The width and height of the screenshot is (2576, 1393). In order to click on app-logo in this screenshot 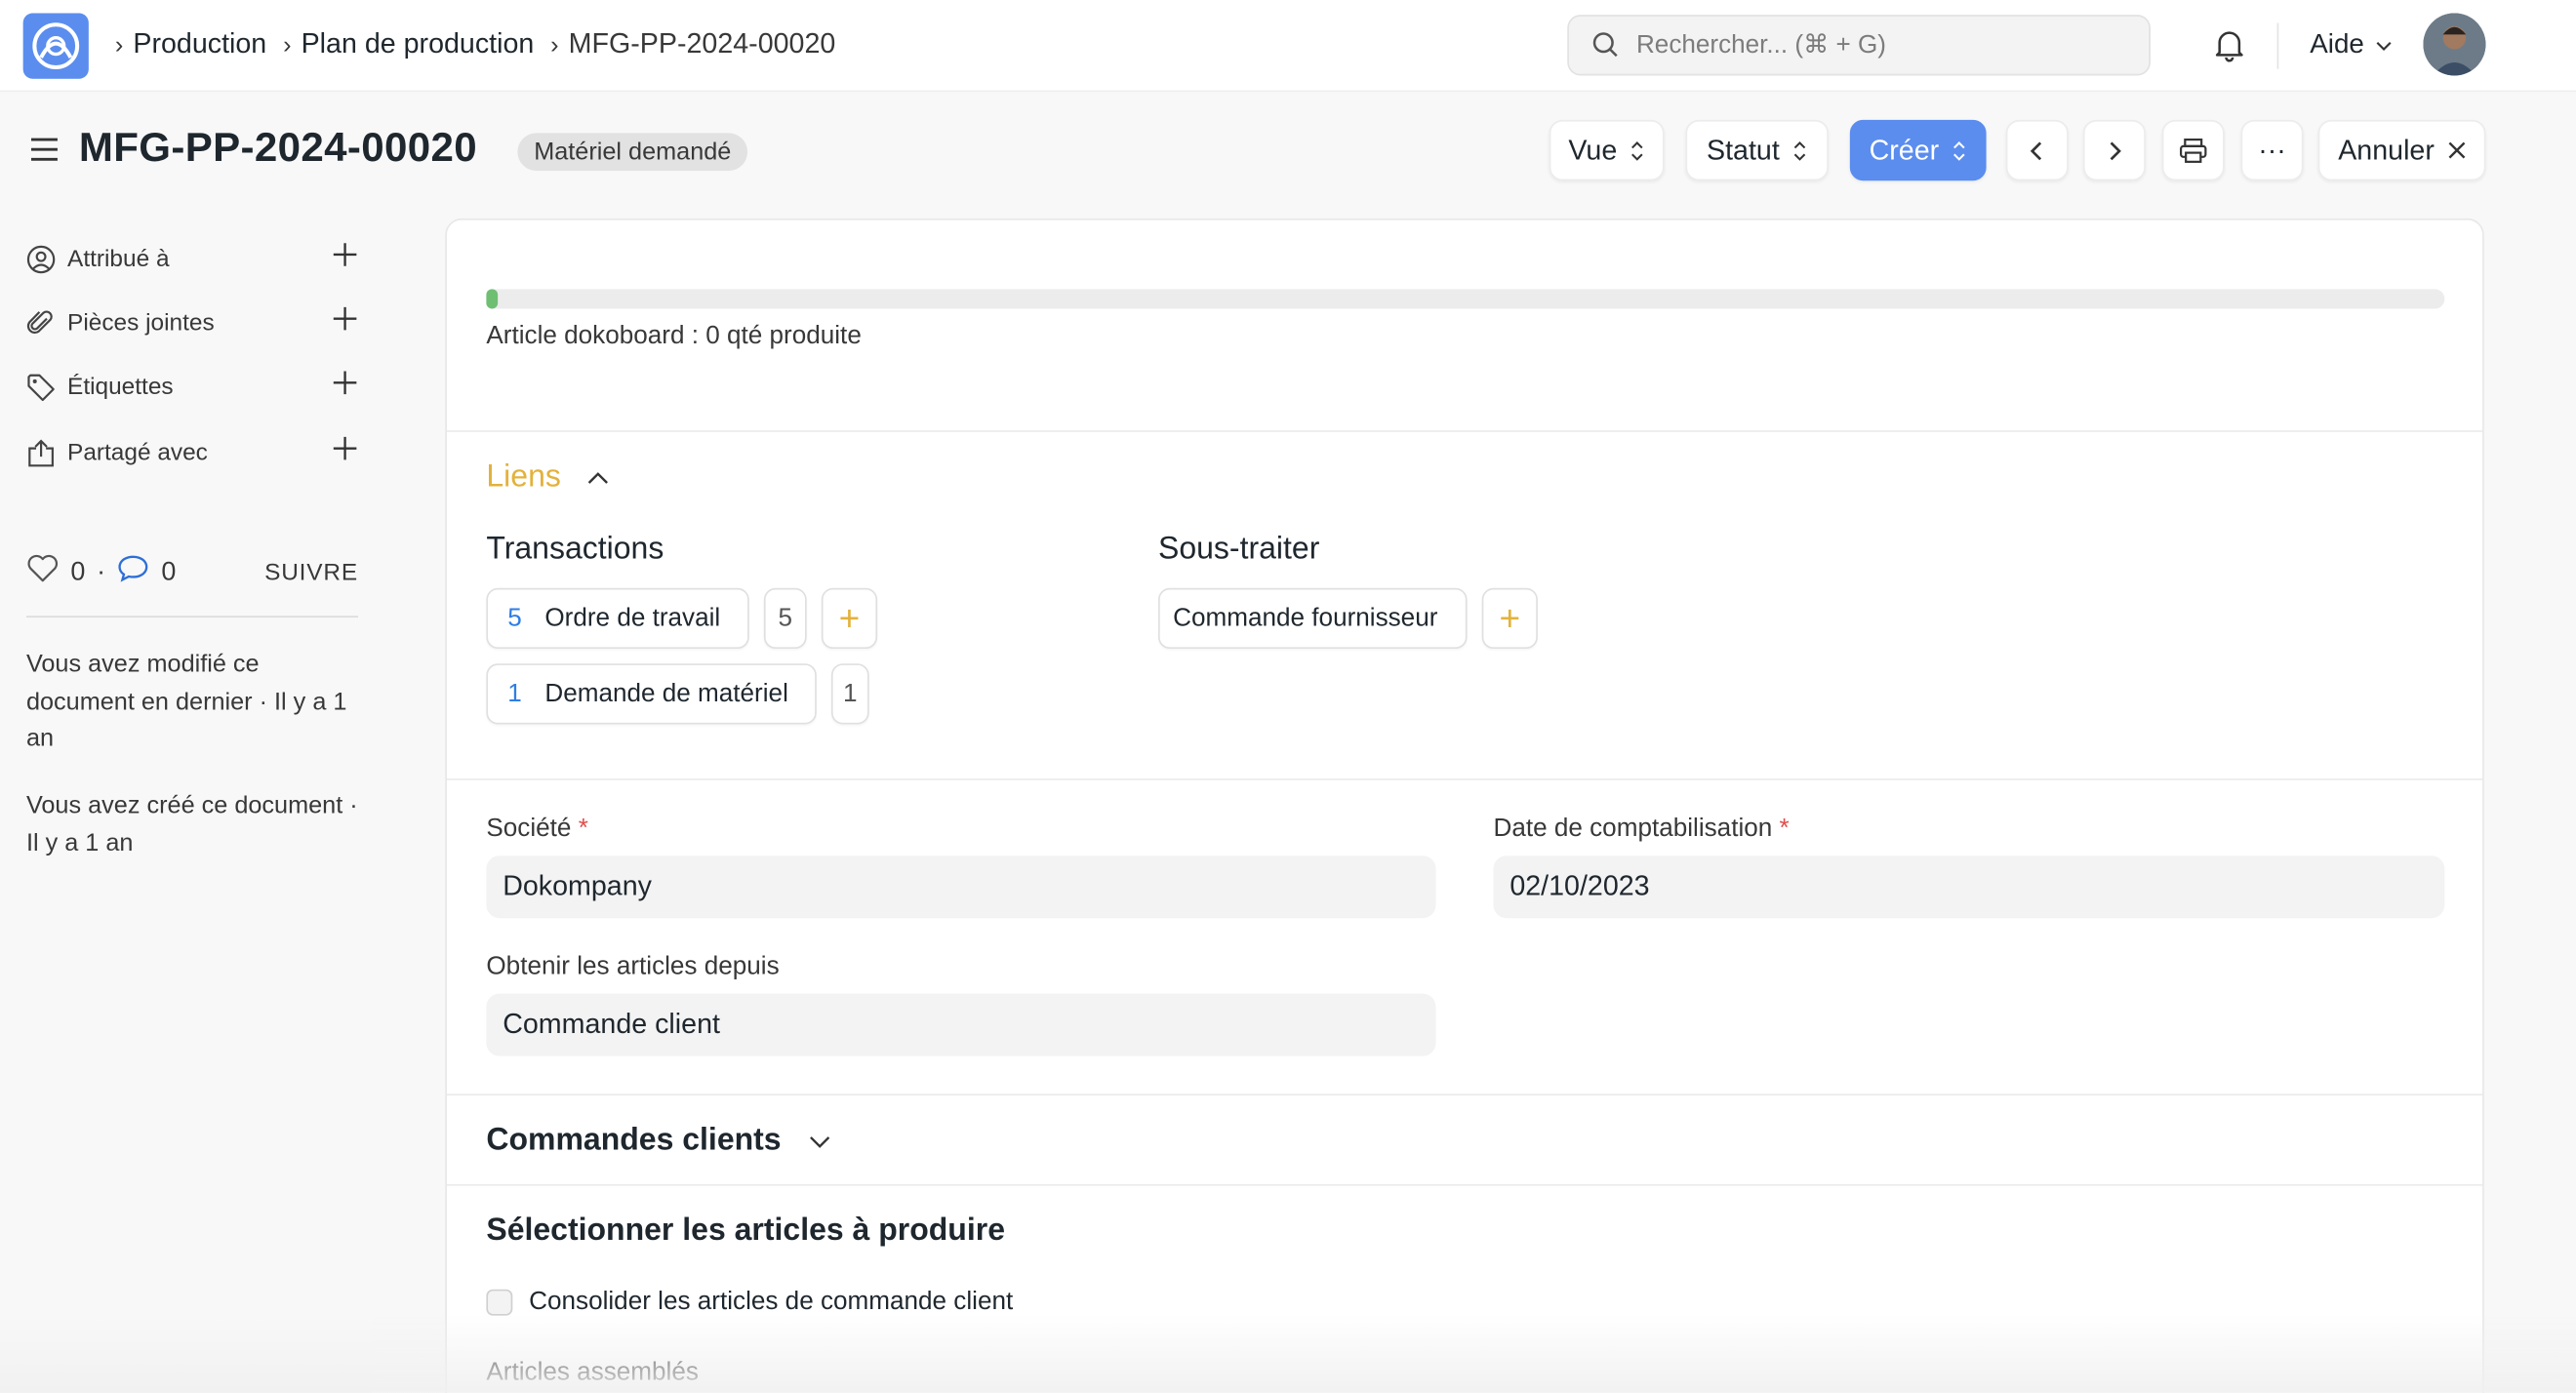, I will do `click(55, 46)`.